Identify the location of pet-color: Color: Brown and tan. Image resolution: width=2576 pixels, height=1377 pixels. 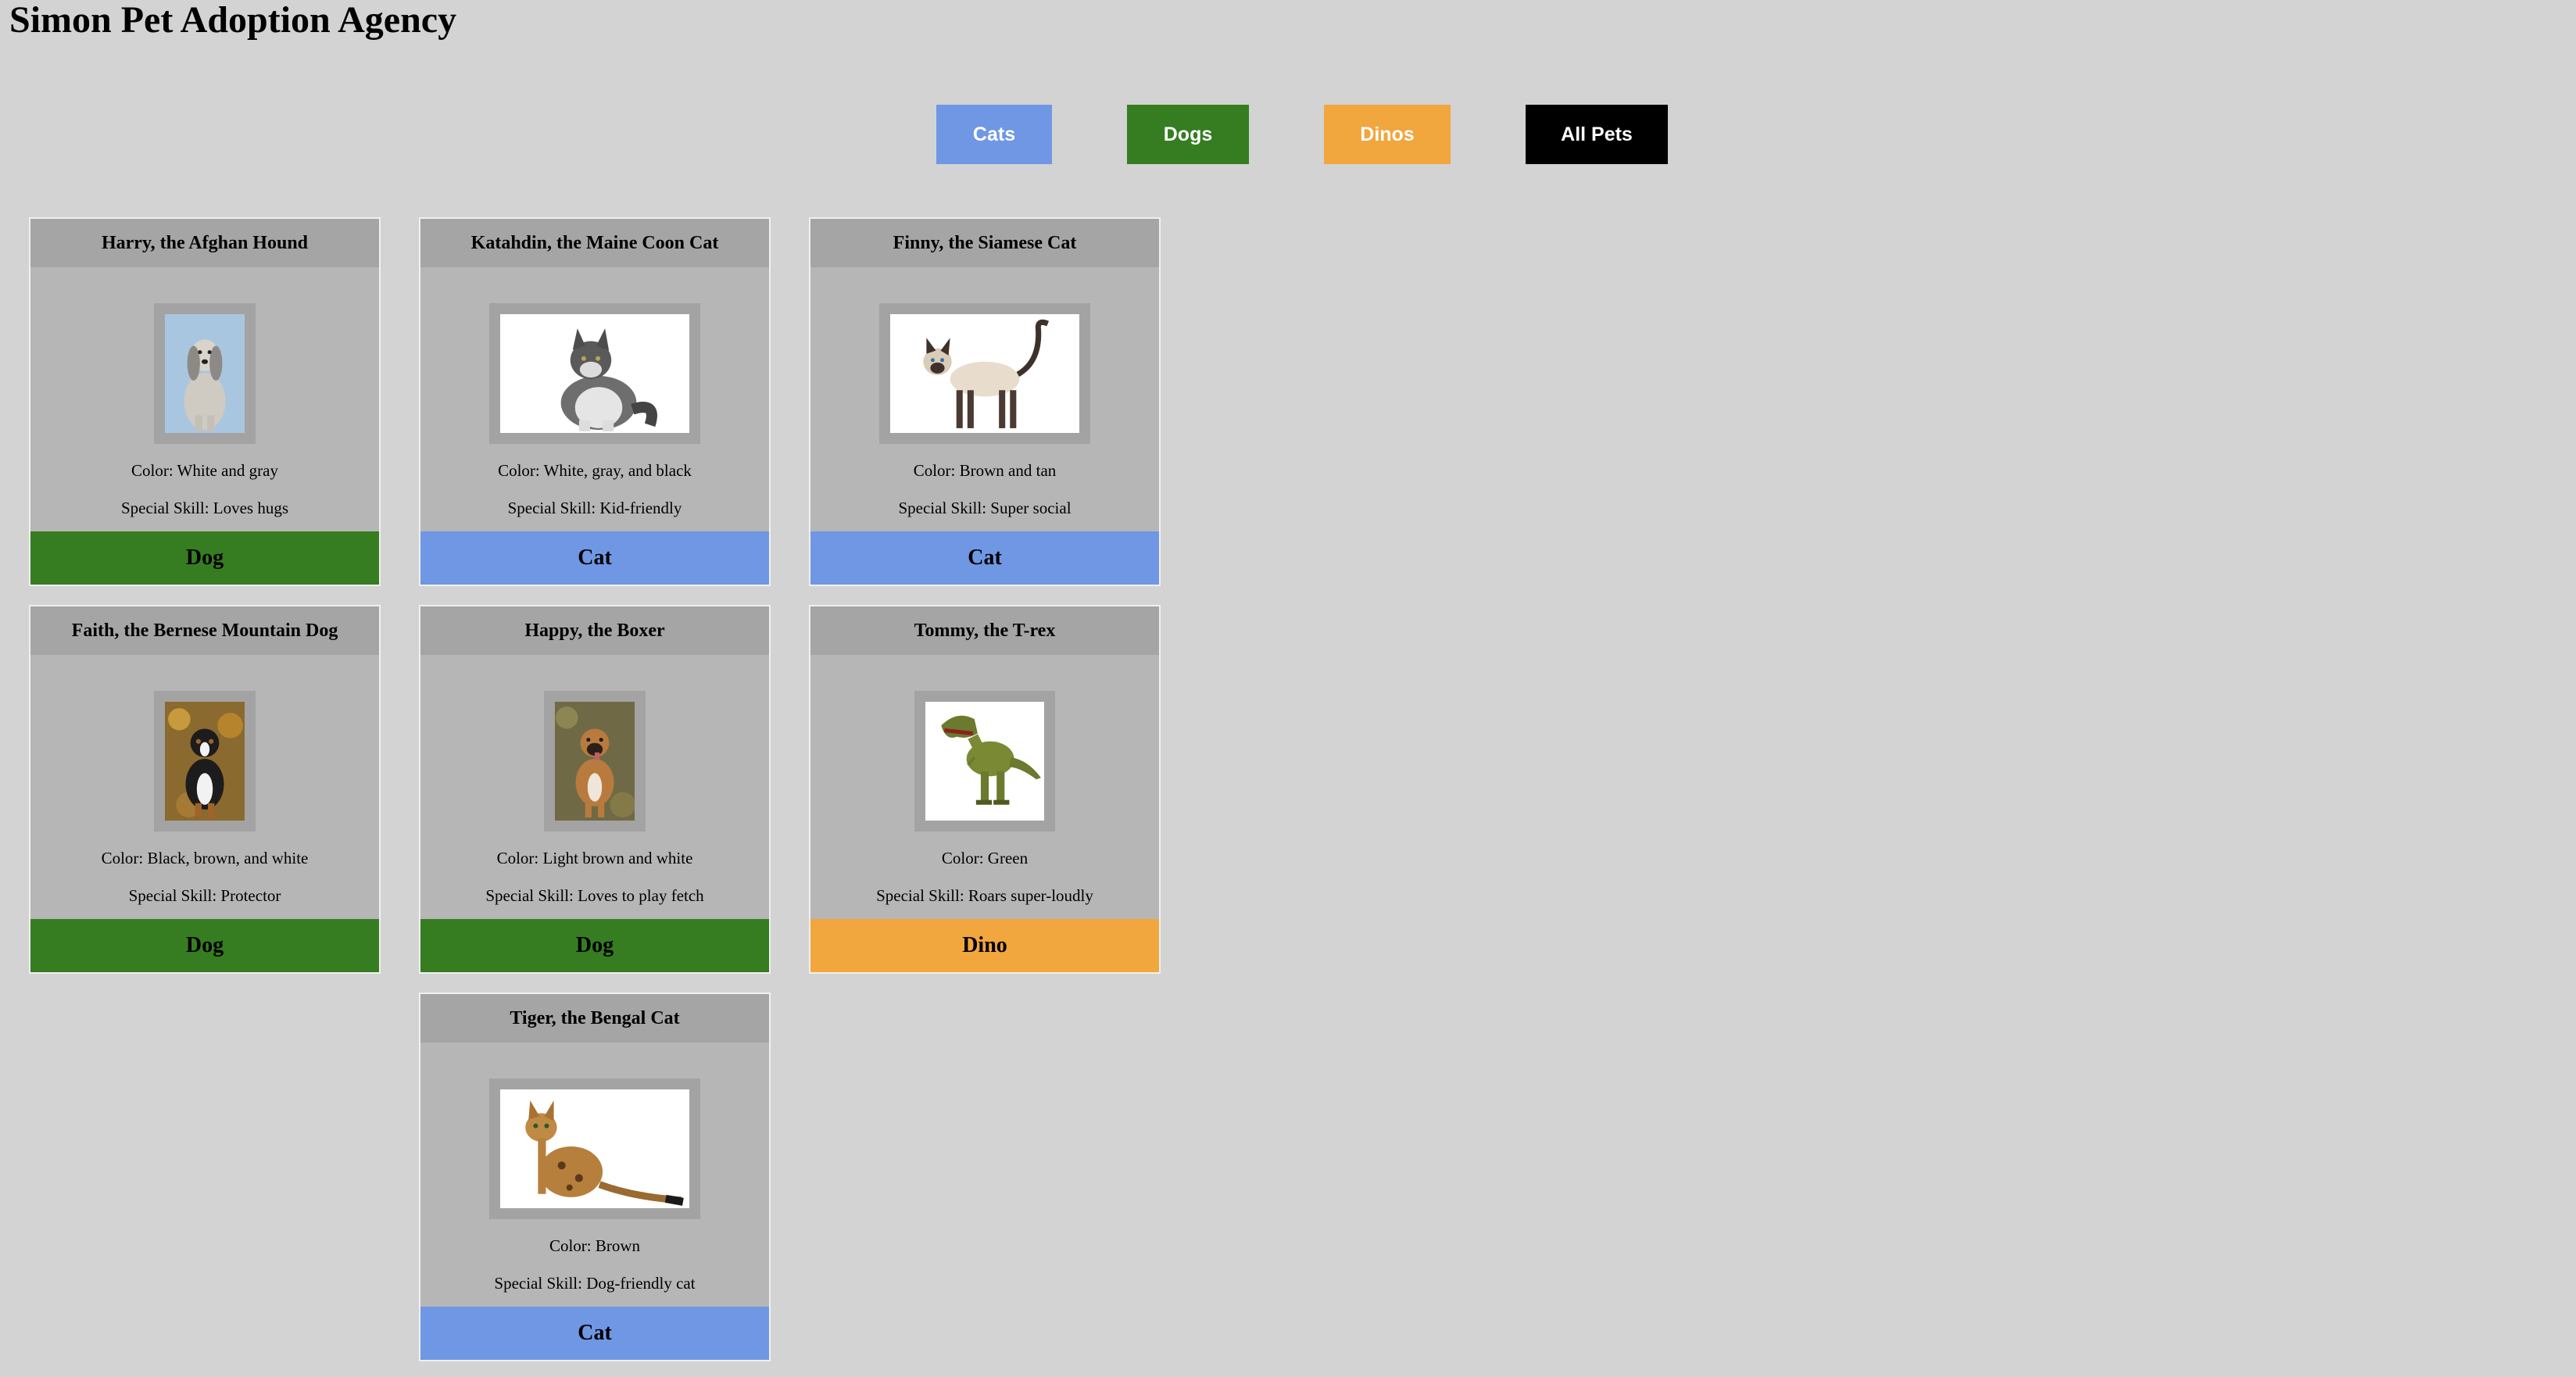
(985, 471).